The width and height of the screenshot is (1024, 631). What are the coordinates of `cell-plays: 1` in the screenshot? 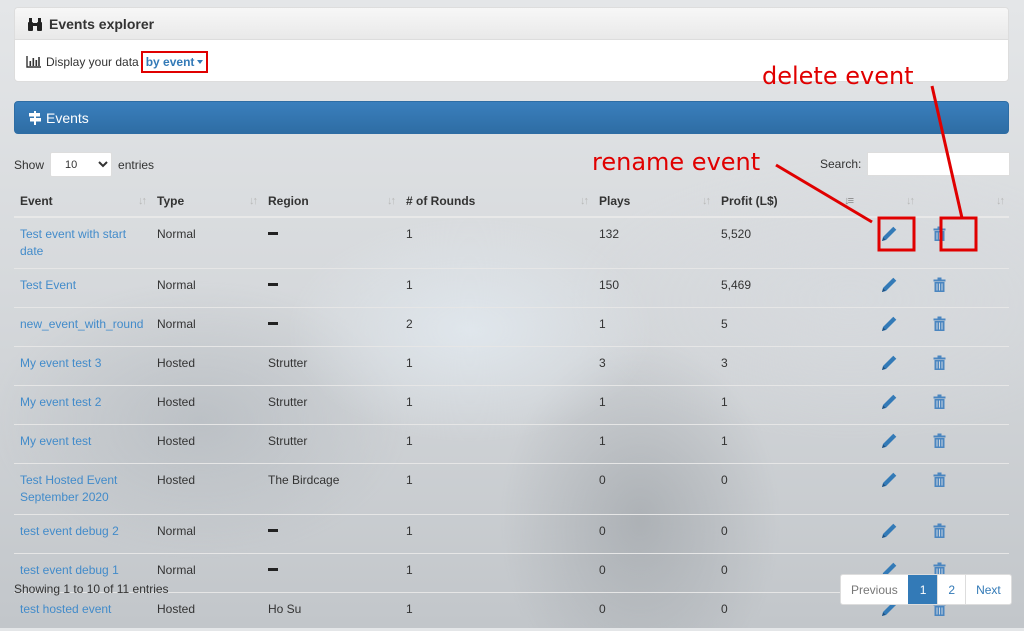 It's located at (654, 444).